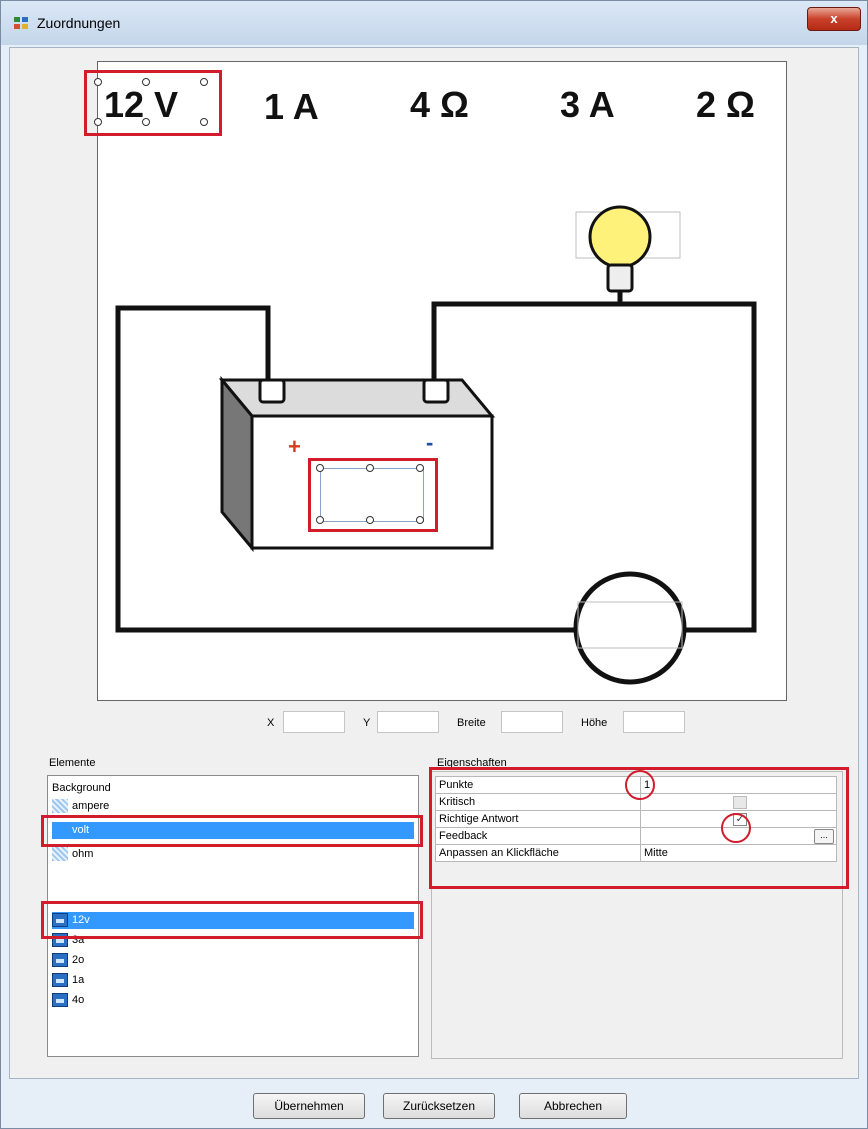 Image resolution: width=868 pixels, height=1129 pixels. I want to click on width-label: Breite, so click(471, 723).